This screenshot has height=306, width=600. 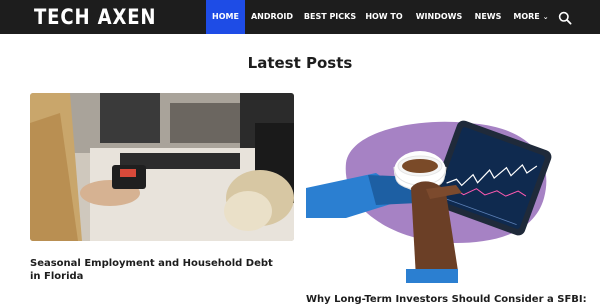 I want to click on nav-item-label: HOME, so click(x=225, y=16).